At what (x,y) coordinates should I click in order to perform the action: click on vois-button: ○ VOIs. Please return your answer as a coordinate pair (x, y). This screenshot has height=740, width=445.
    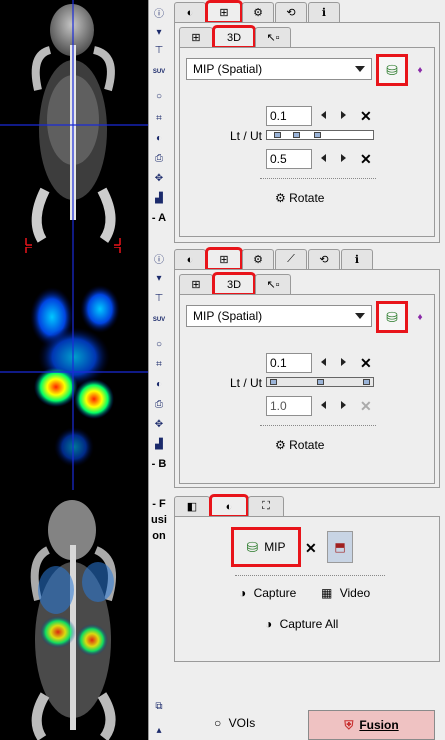
    Looking at the image, I should click on (234, 723).